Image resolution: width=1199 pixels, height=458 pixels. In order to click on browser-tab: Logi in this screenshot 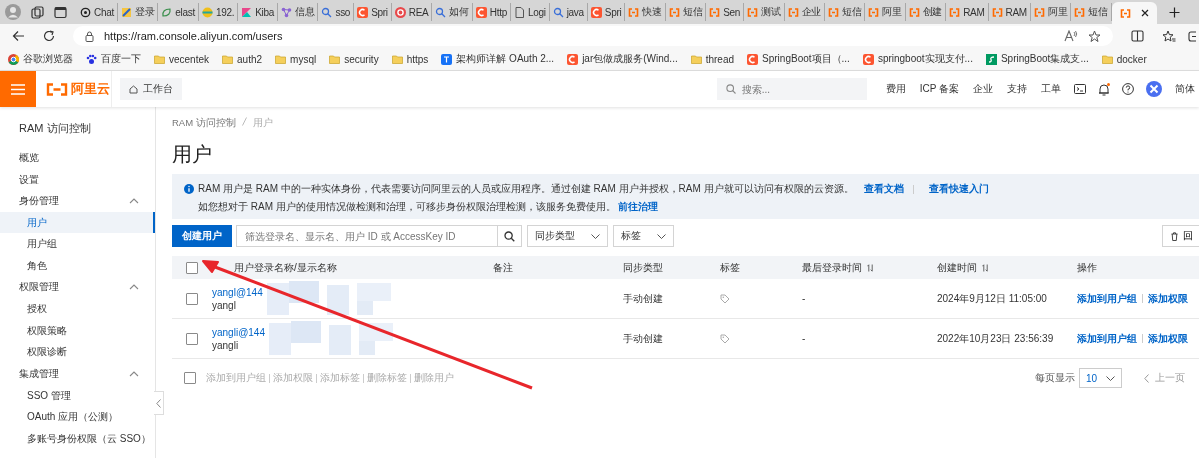, I will do `click(530, 12)`.